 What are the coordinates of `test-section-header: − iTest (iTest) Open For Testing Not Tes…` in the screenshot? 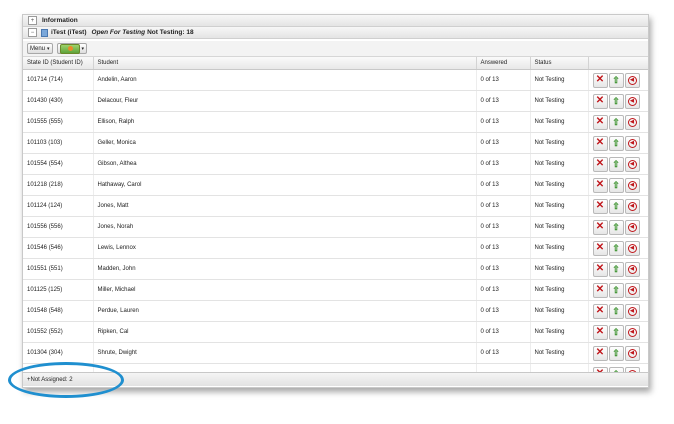 It's located at (335, 33).